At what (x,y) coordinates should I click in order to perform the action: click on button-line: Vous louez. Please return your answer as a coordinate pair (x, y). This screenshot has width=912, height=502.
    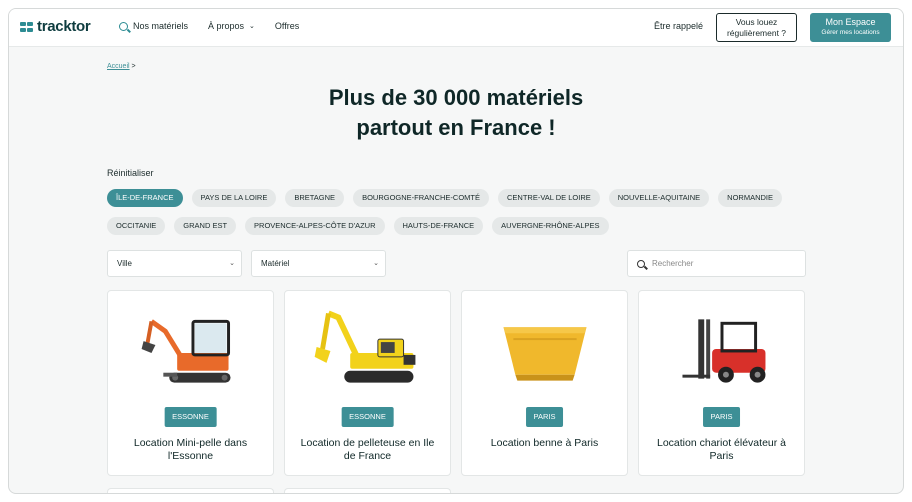
    Looking at the image, I should click on (756, 22).